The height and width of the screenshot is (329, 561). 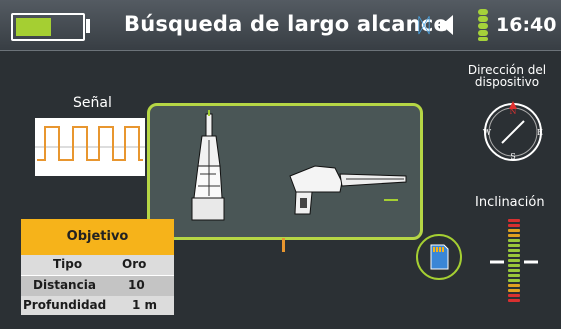 I want to click on sd-card-button, so click(x=439, y=257).